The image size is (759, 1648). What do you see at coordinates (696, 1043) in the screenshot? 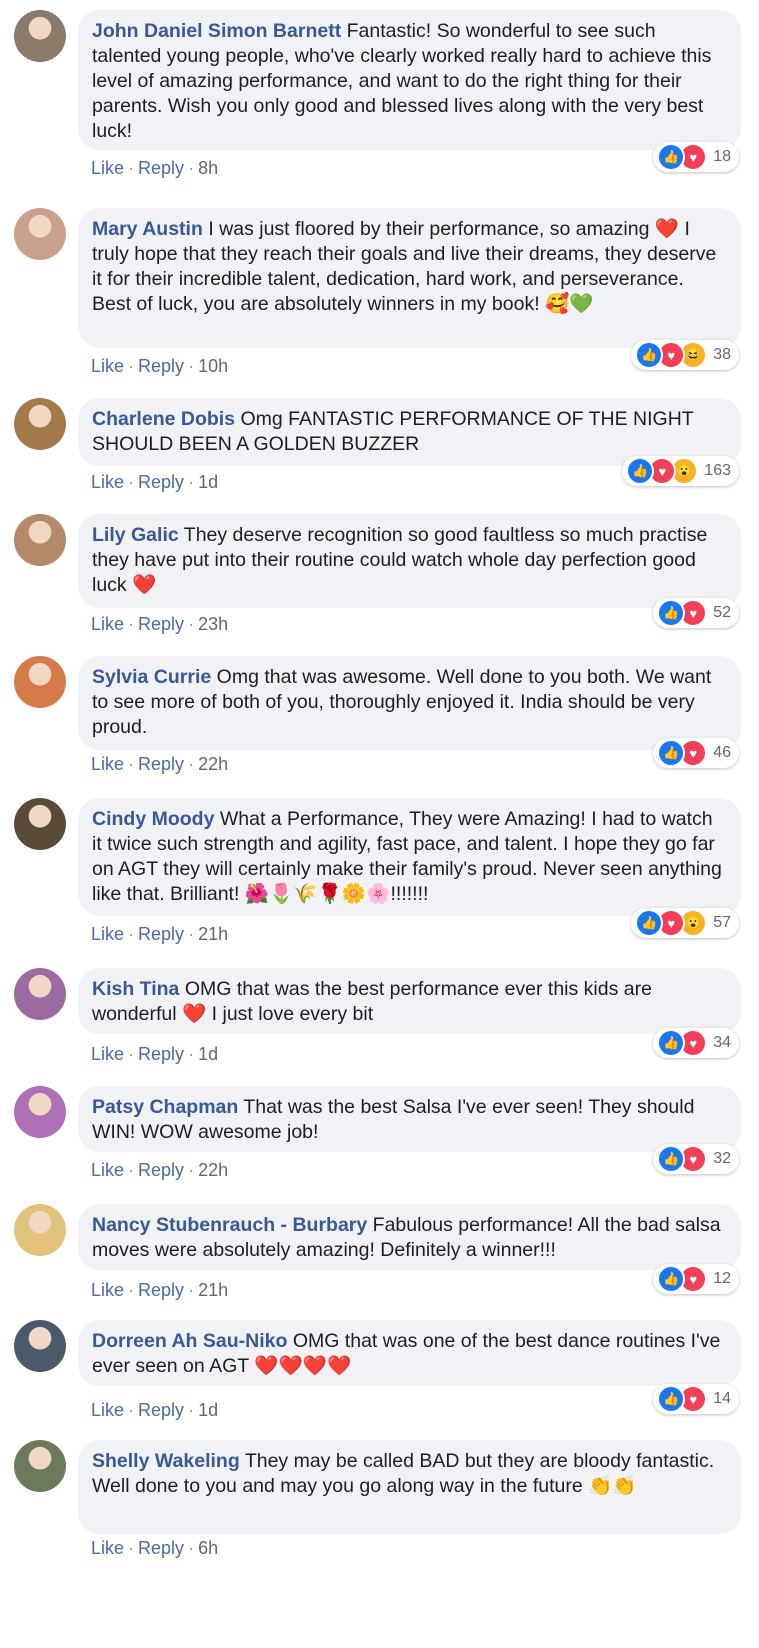
I see `reactions-summary: 👍 ♥ 34` at bounding box center [696, 1043].